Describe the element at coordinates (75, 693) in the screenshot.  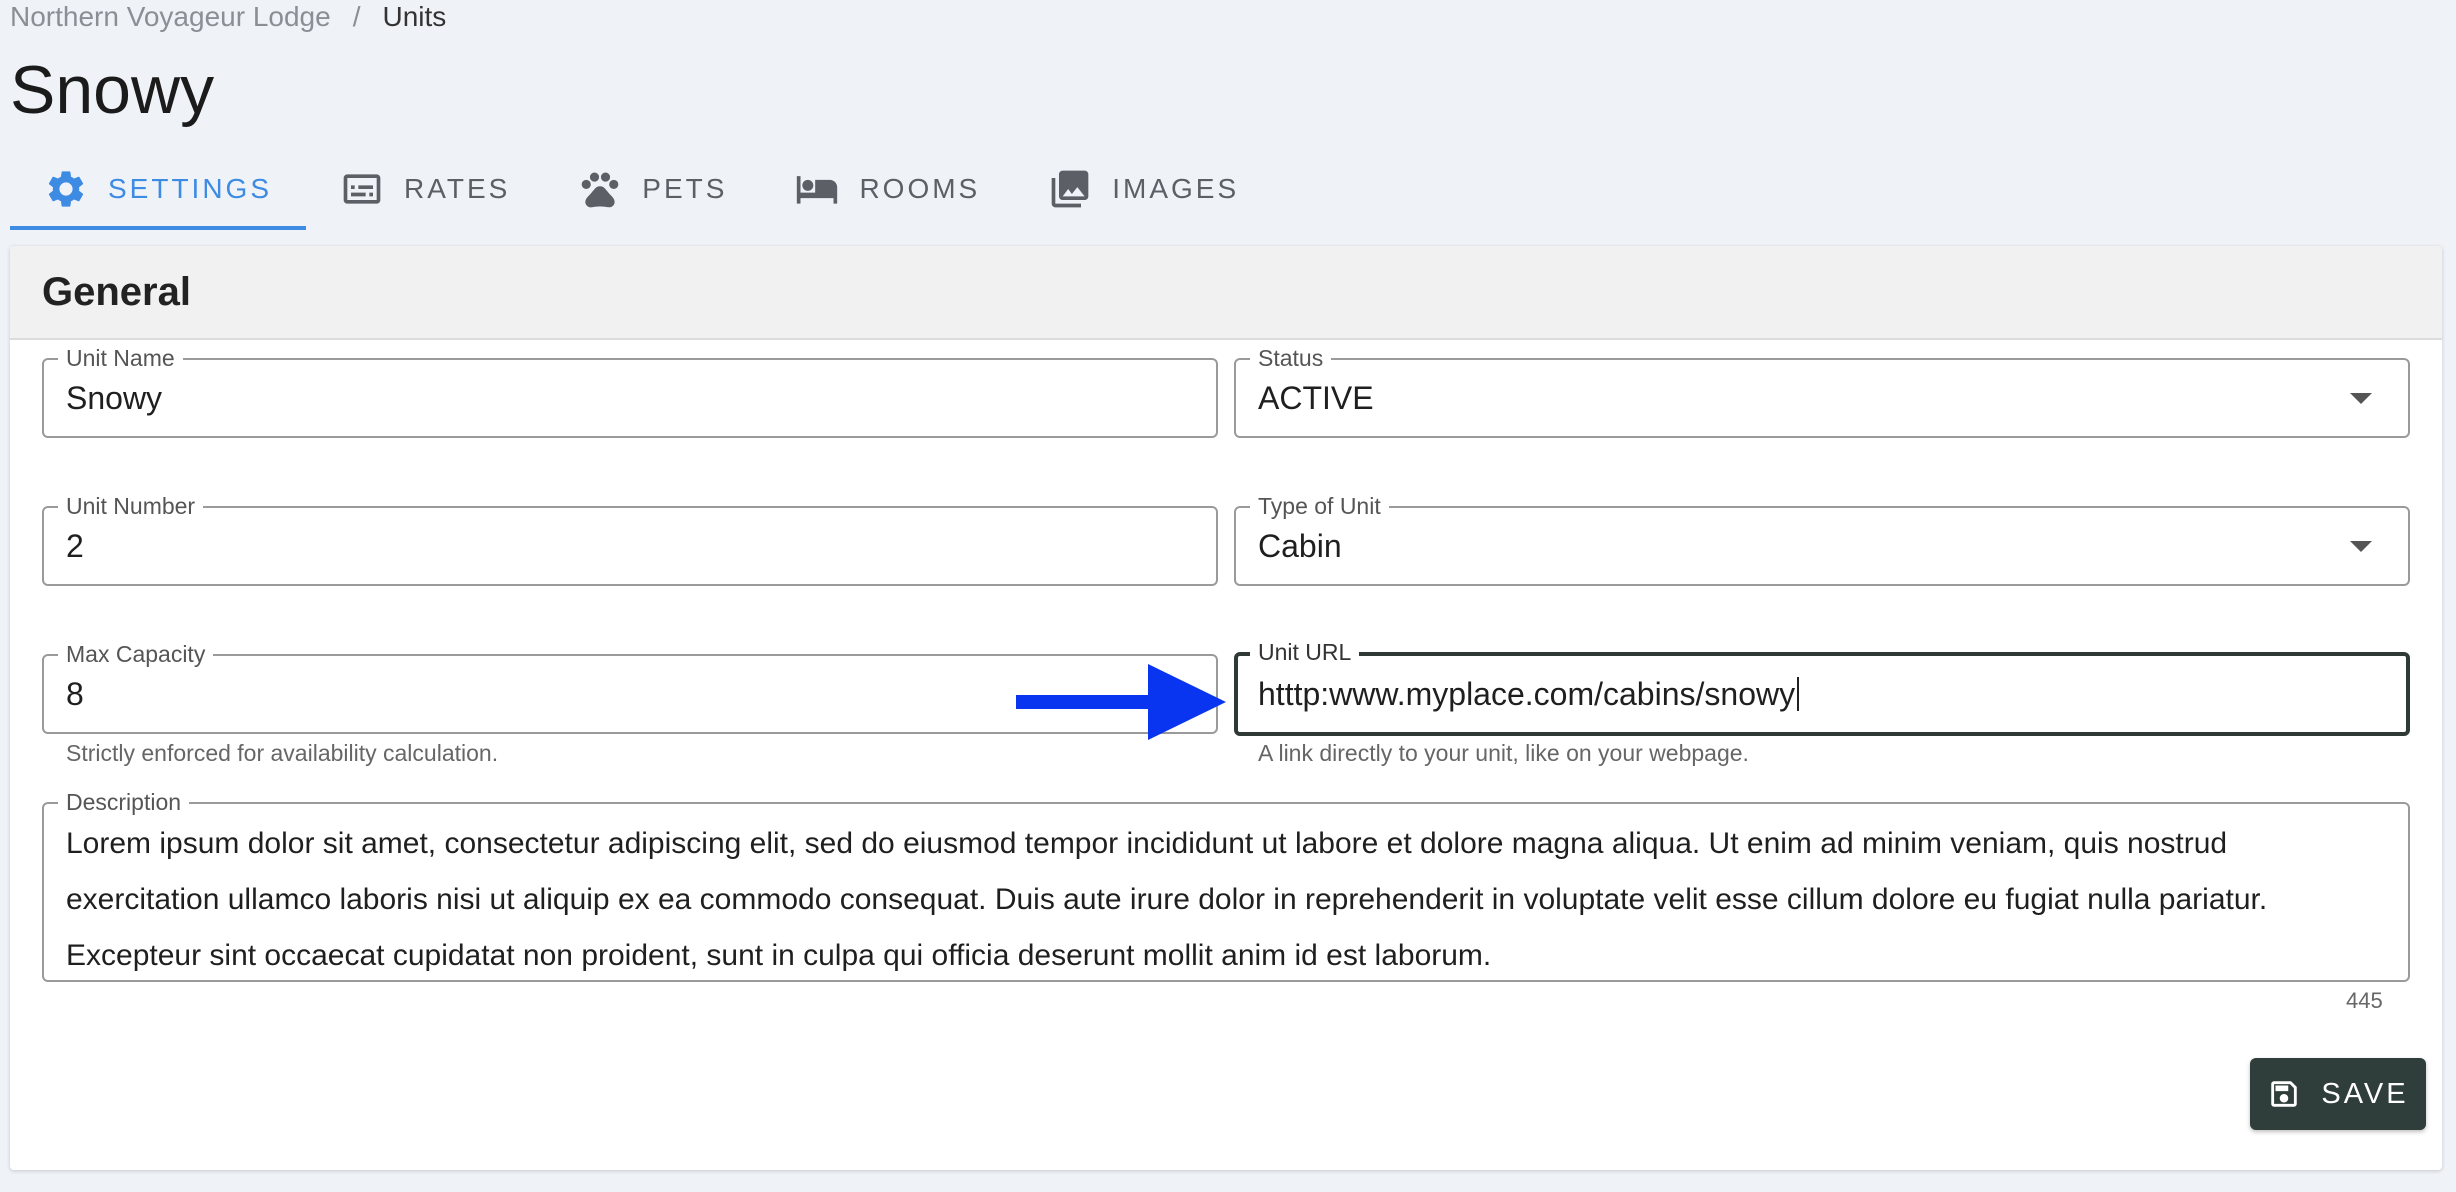
I see `max-capacity-value: 8` at that location.